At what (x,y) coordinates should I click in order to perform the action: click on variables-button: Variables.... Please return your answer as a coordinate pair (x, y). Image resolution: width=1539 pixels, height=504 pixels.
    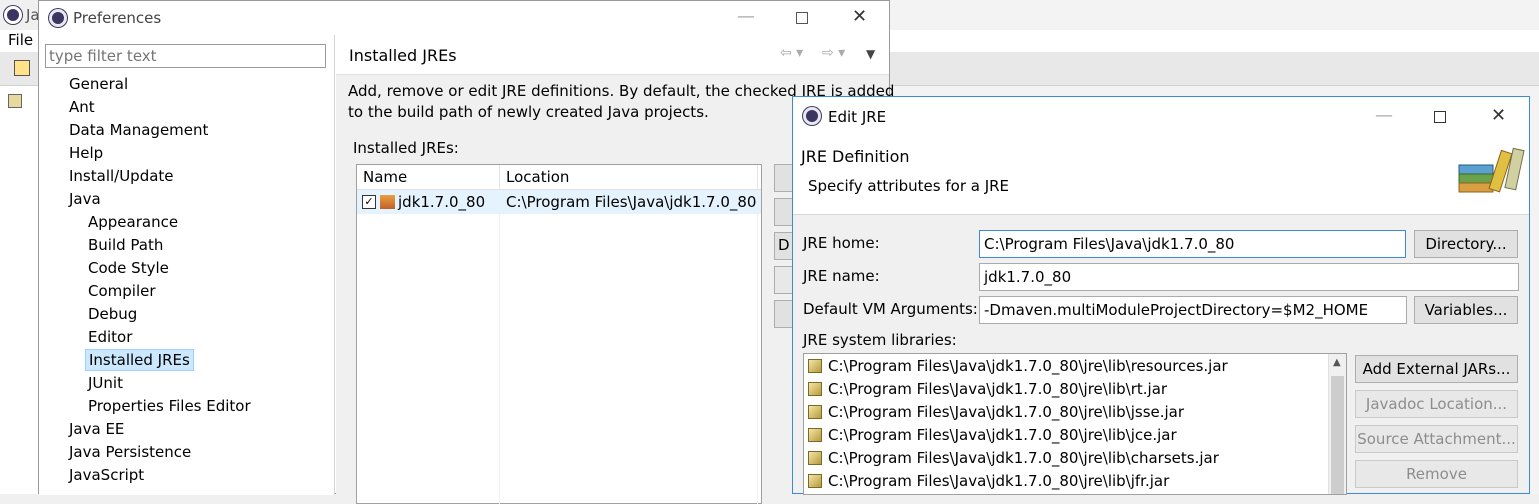
    Looking at the image, I should click on (1466, 310).